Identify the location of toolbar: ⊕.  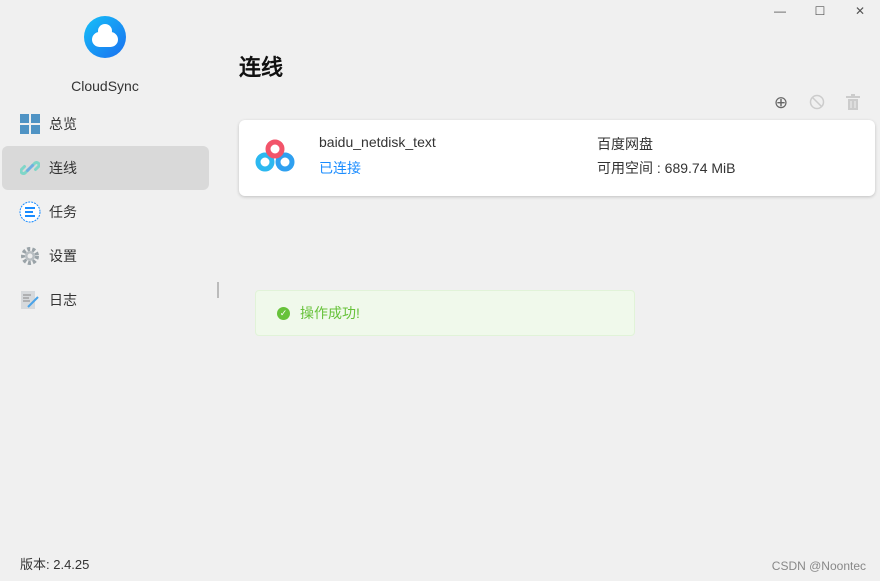
(817, 103).